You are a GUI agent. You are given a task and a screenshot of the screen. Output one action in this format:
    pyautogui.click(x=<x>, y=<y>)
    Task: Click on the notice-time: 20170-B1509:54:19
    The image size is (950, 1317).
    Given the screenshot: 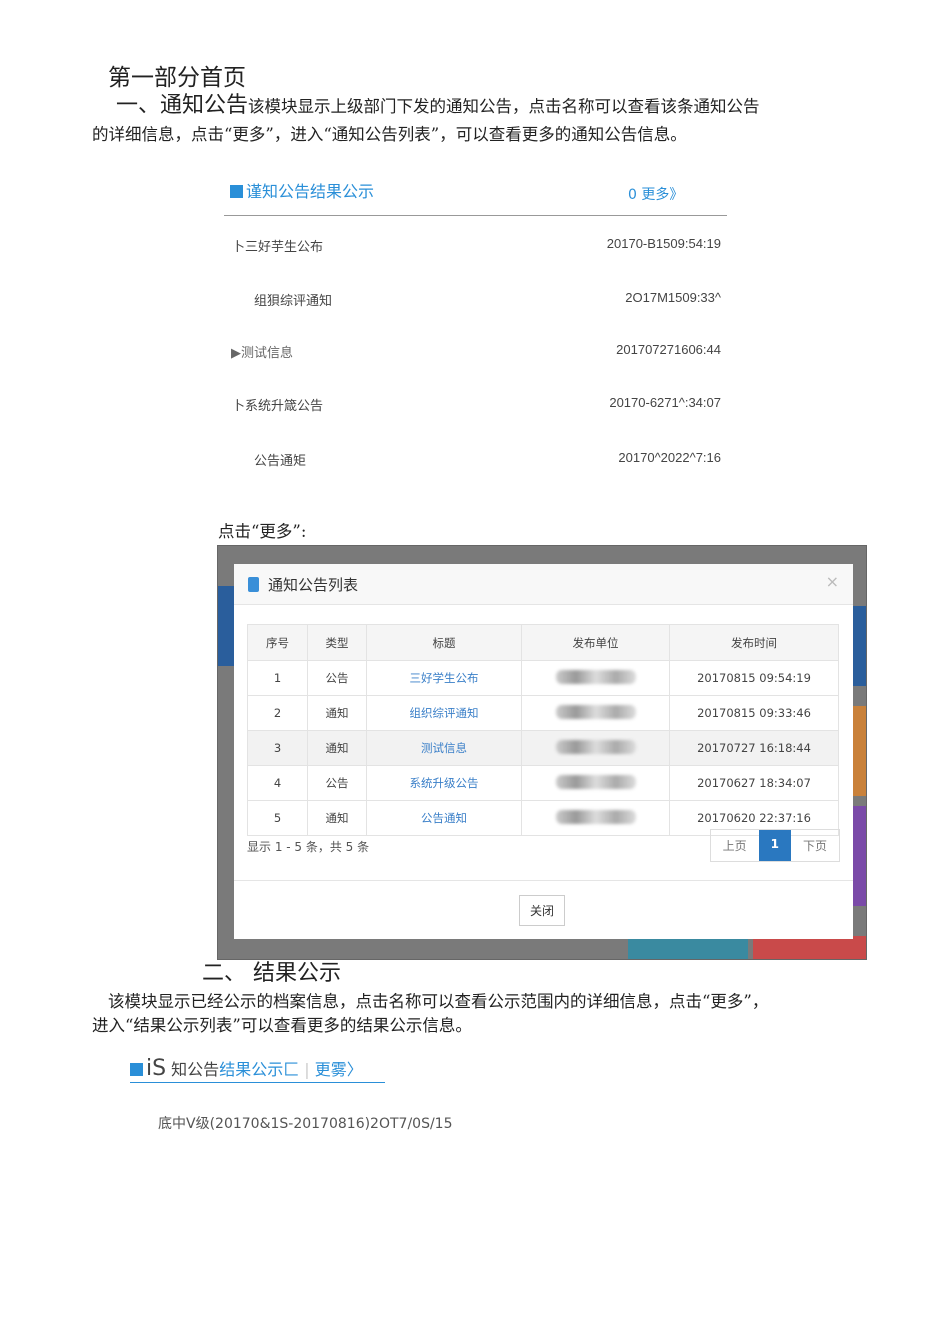 What is the action you would take?
    pyautogui.click(x=663, y=243)
    